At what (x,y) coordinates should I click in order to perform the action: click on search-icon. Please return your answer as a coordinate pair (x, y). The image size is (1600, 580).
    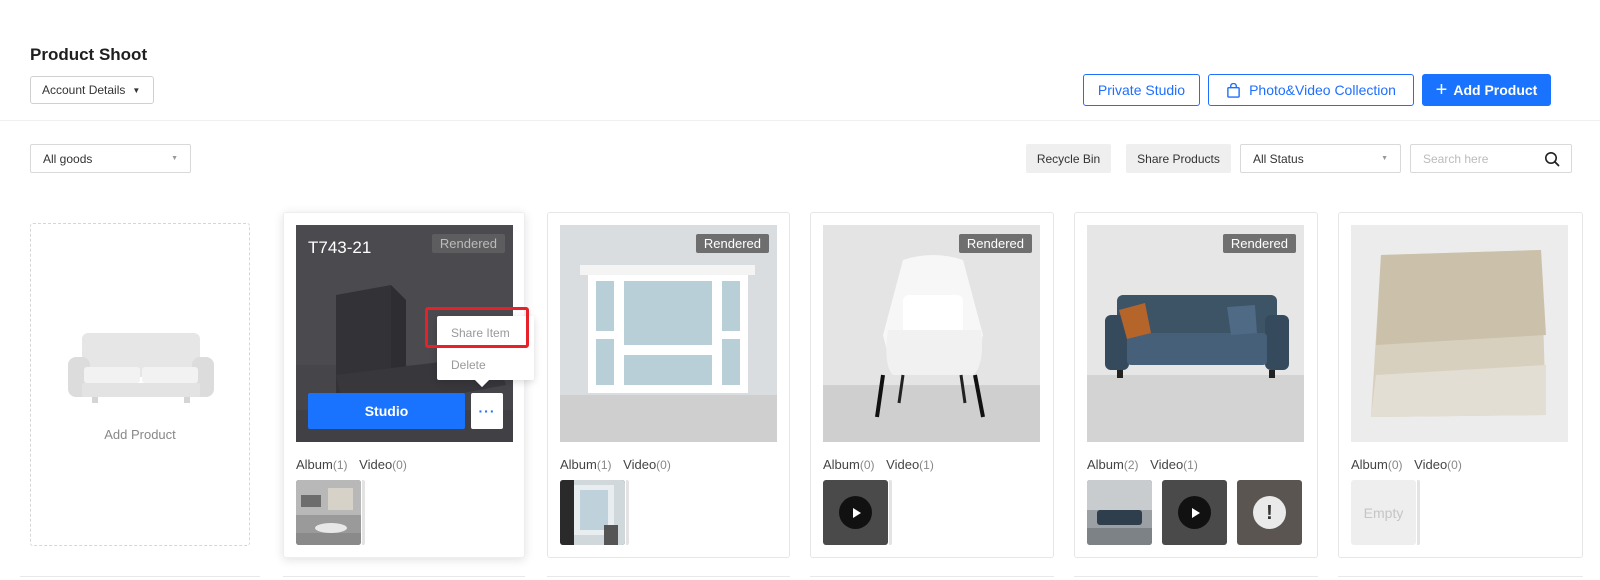
    Looking at the image, I should click on (1552, 159).